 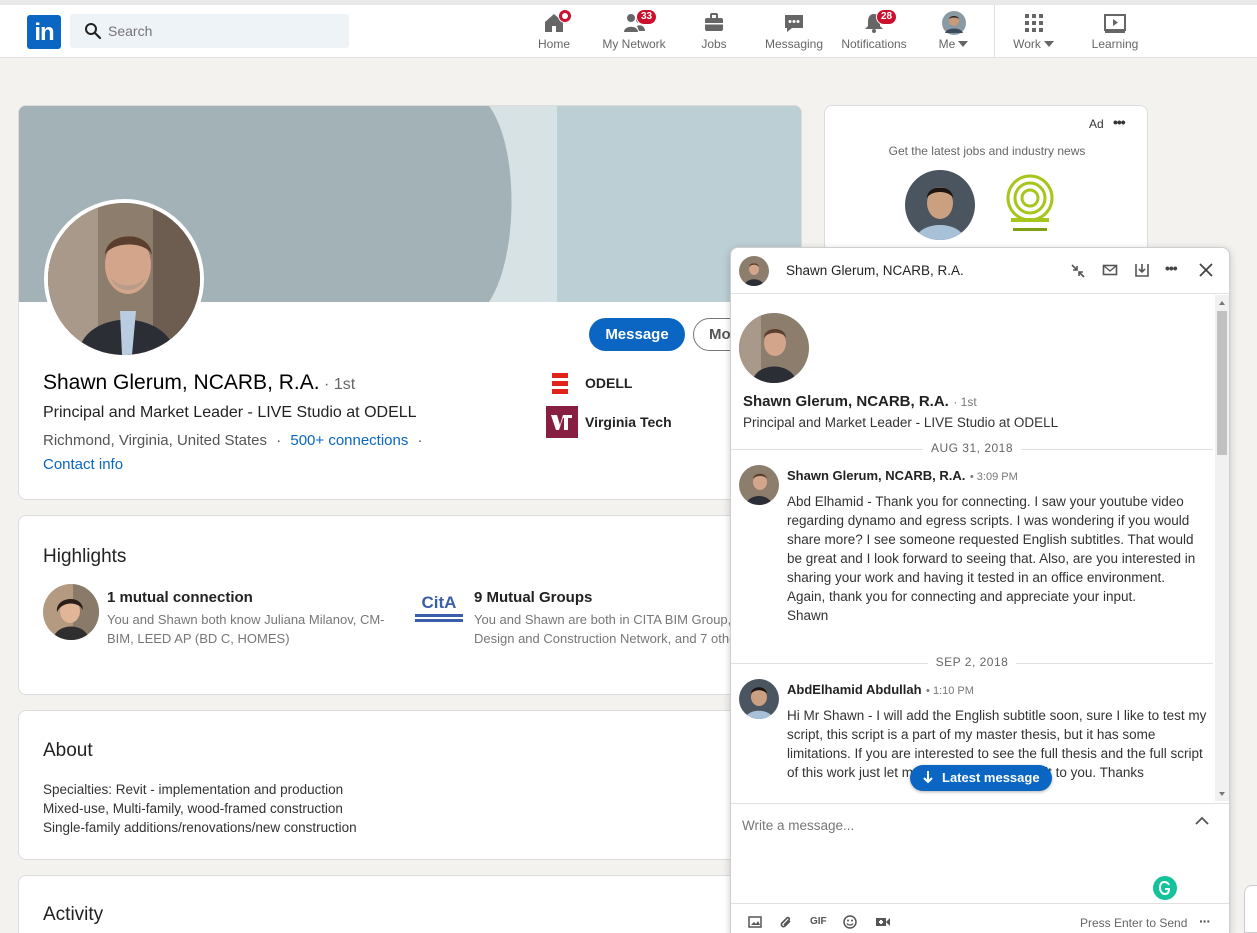 What do you see at coordinates (439, 612) in the screenshot?
I see `cita-group-logo: CitA` at bounding box center [439, 612].